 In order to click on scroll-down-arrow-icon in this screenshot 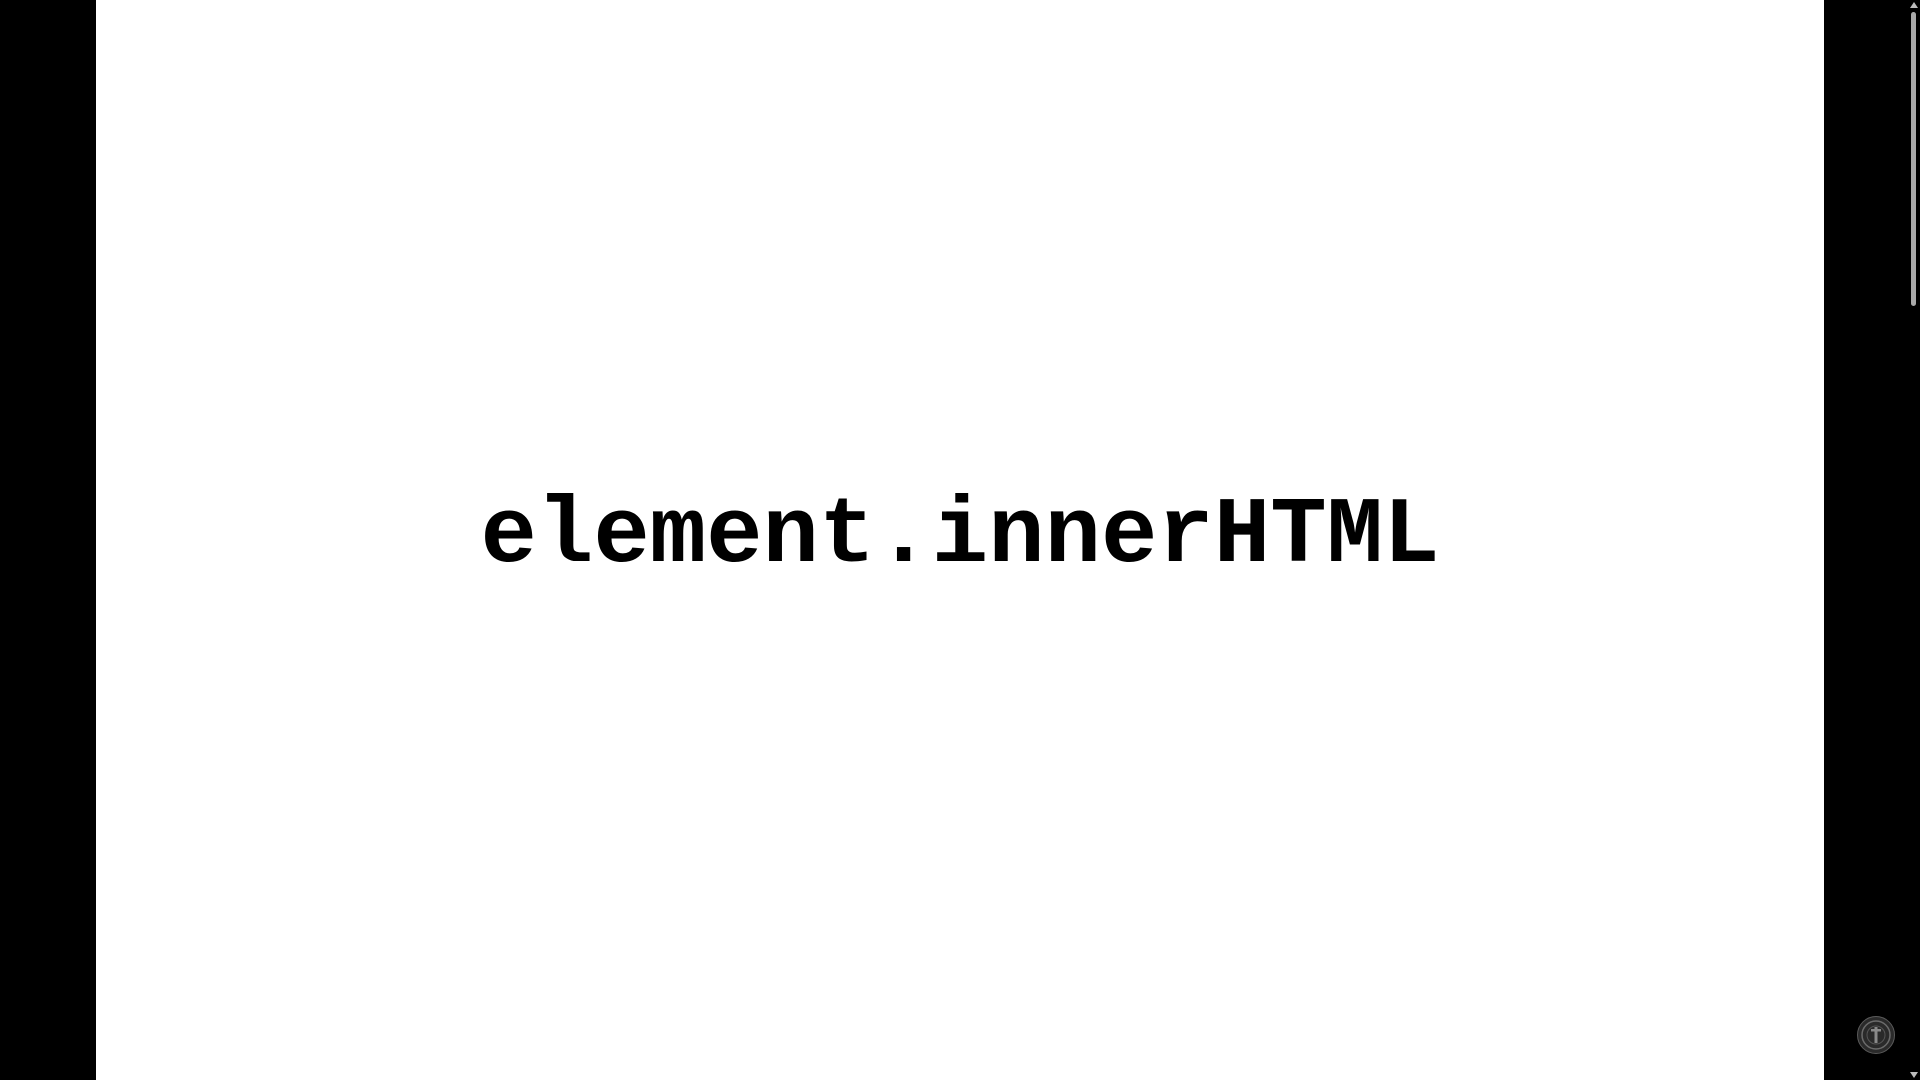, I will do `click(1914, 1075)`.